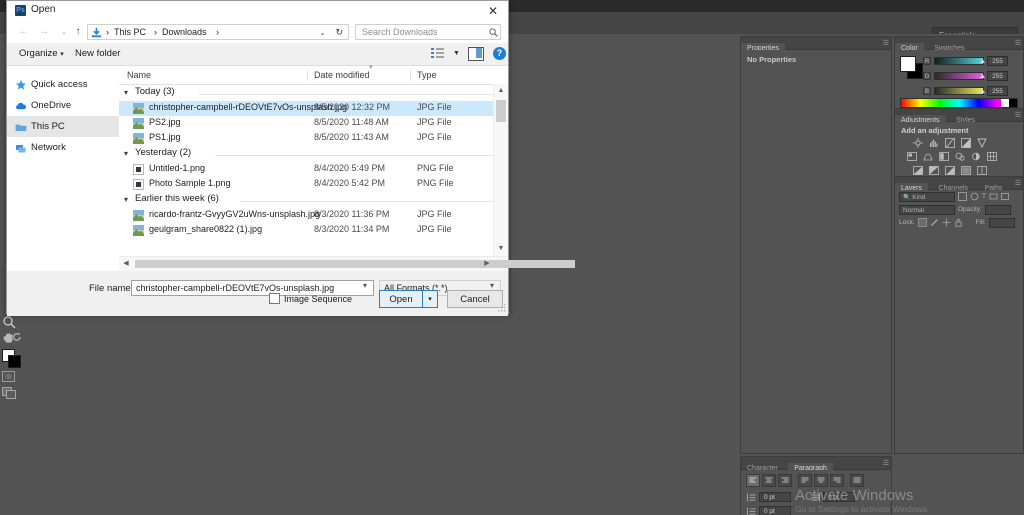  Describe the element at coordinates (837, 480) in the screenshot. I see `justify-last-right-button` at that location.